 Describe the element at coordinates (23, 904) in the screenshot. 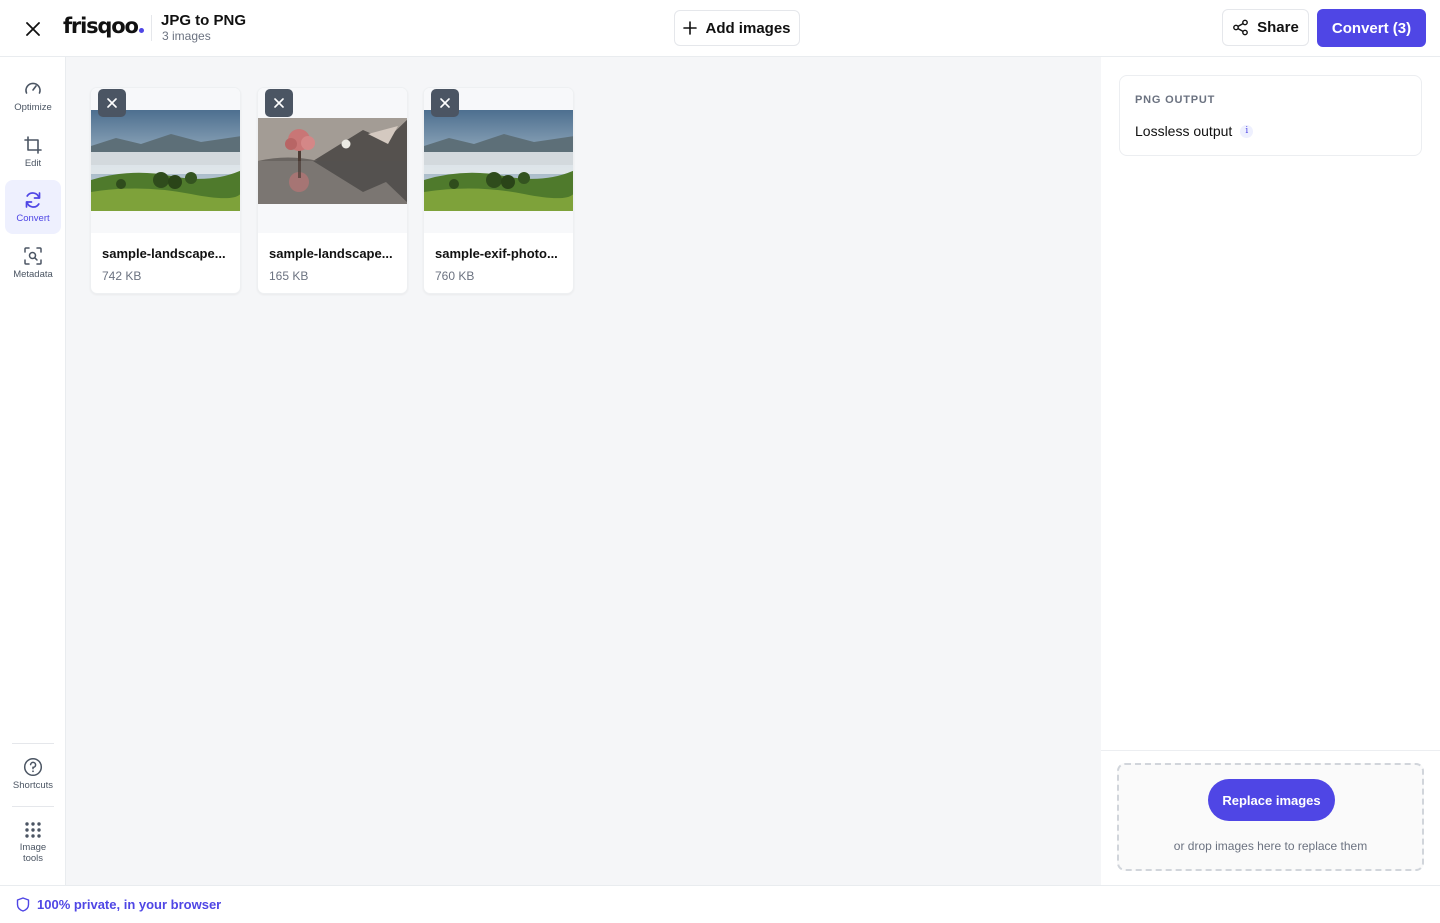

I see `shield-icon` at that location.